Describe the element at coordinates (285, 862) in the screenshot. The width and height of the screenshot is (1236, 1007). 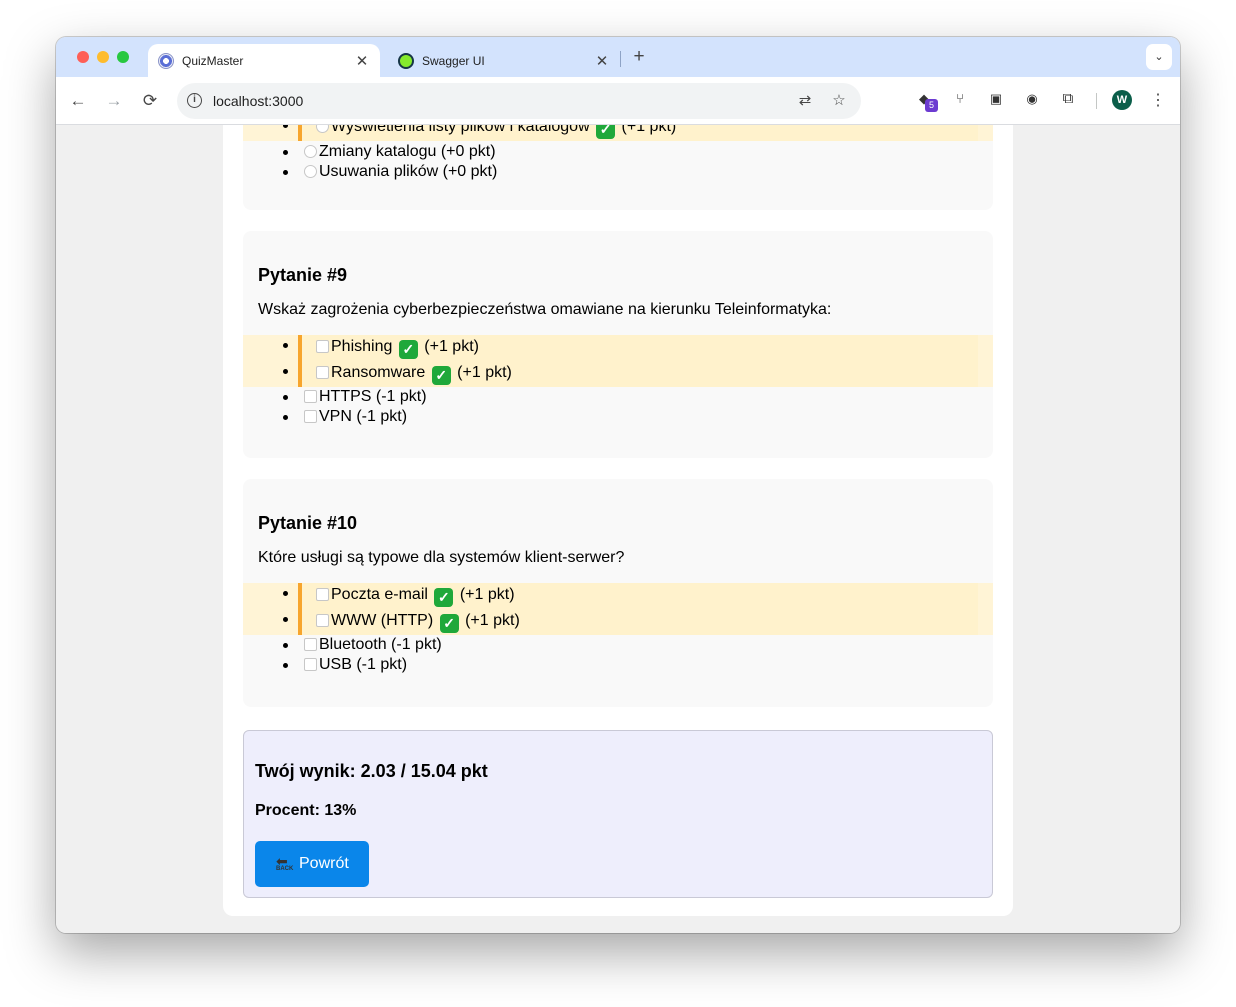
I see `back-arrow-icon: ⬅ BACK` at that location.